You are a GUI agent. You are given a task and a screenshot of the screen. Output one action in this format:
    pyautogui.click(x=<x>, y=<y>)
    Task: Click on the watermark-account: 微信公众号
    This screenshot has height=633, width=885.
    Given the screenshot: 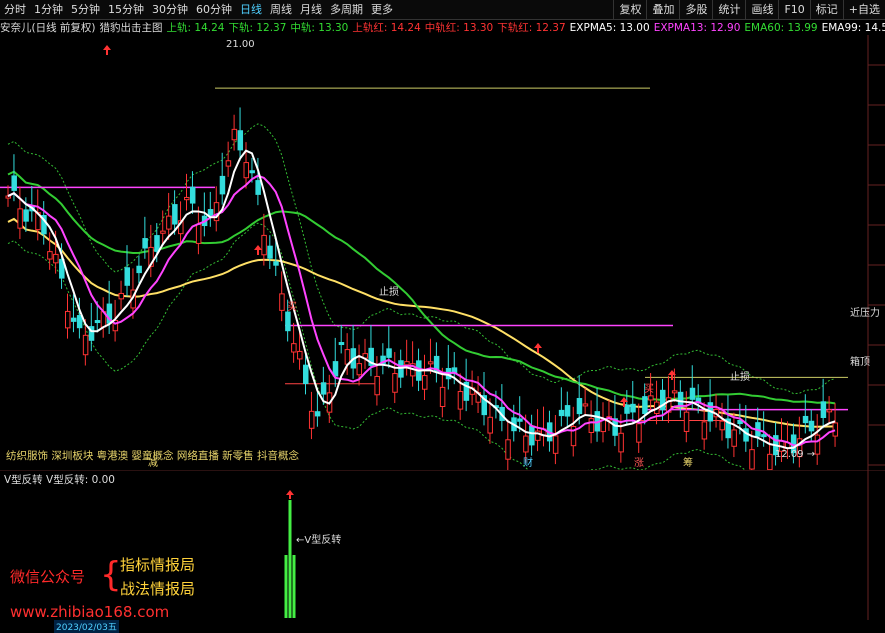 What is the action you would take?
    pyautogui.click(x=48, y=577)
    